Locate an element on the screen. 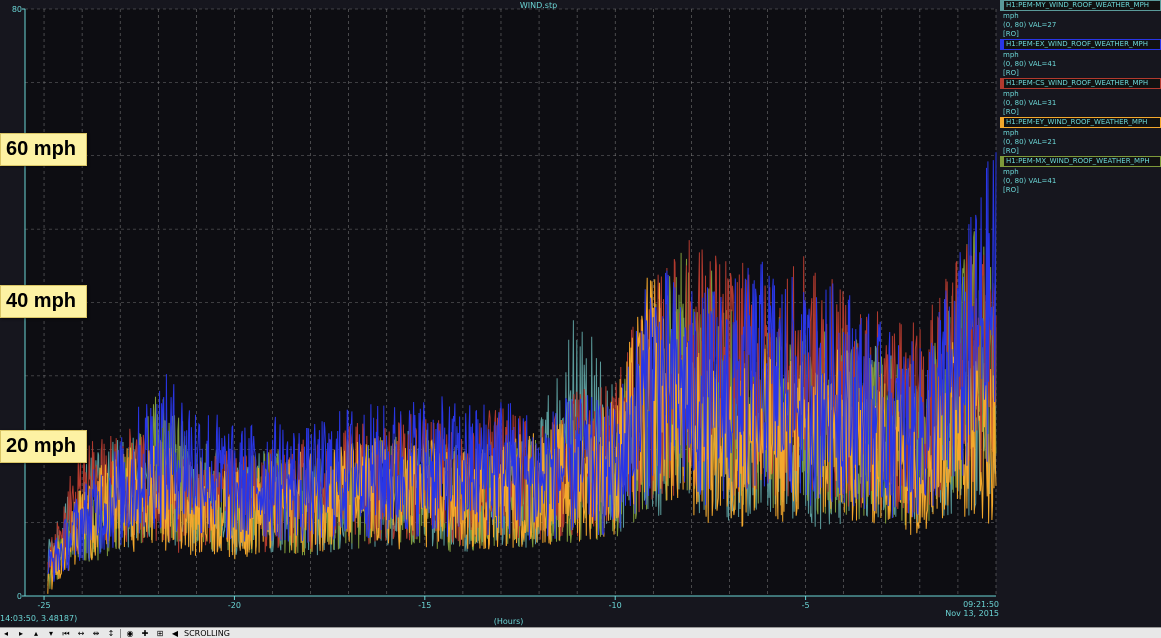 The image size is (1161, 638). back-icon: ◀ is located at coordinates (175, 633).